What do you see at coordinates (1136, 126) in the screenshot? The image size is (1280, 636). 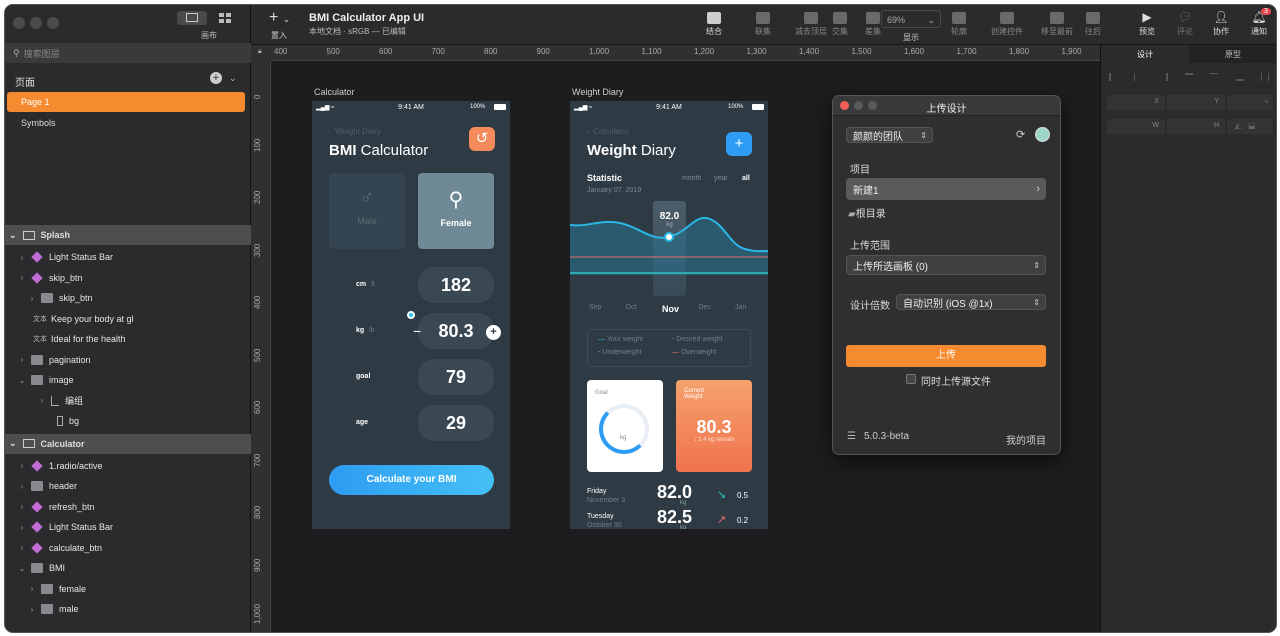 I see `w-field: W` at bounding box center [1136, 126].